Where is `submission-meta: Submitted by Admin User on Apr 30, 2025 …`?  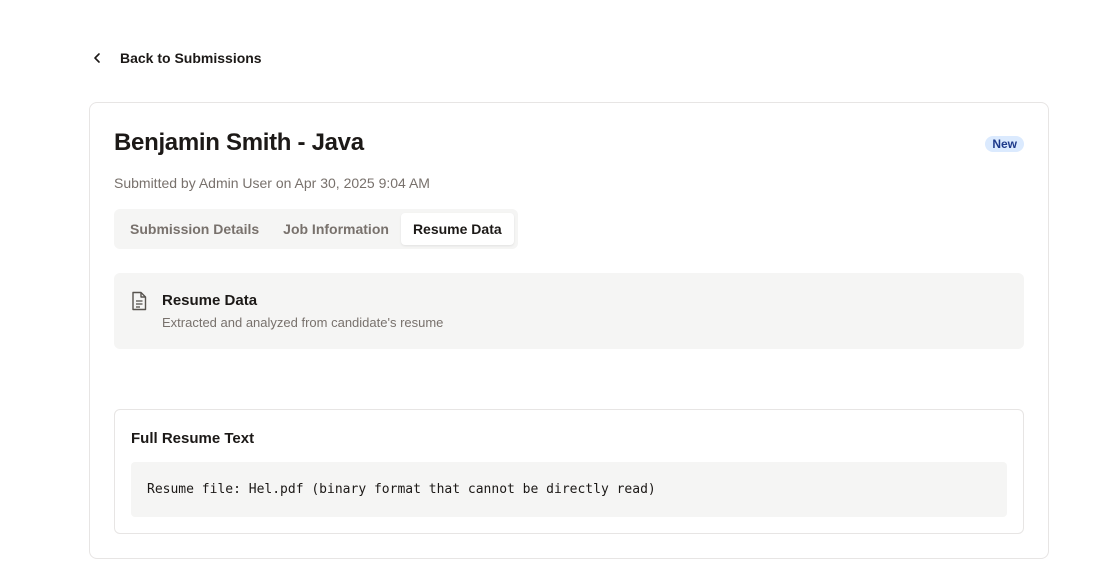
submission-meta: Submitted by Admin User on Apr 30, 2025 … is located at coordinates (272, 183).